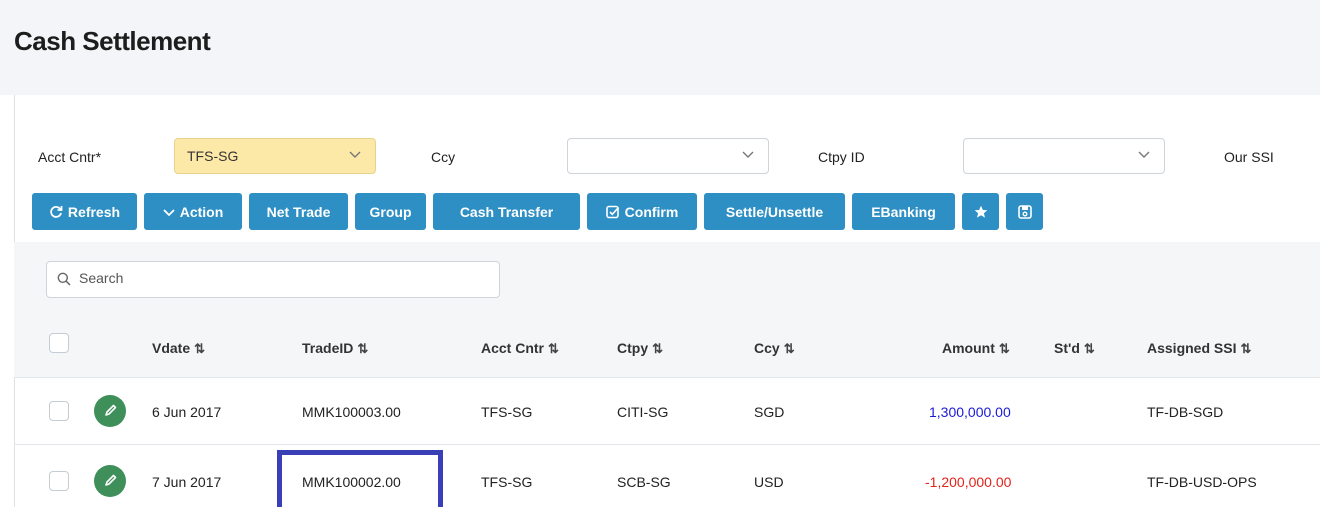 The height and width of the screenshot is (507, 1320). Describe the element at coordinates (668, 156) in the screenshot. I see `ccy-select` at that location.